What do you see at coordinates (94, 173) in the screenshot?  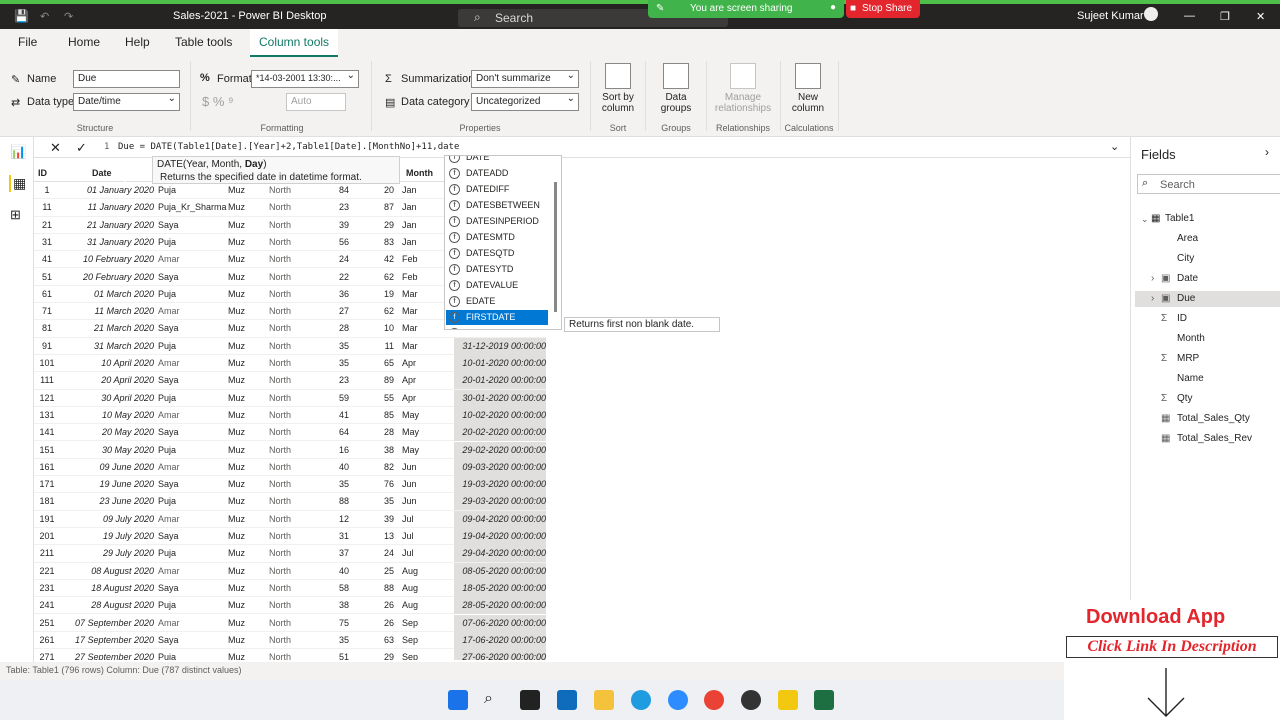 I see `column-header: Date` at bounding box center [94, 173].